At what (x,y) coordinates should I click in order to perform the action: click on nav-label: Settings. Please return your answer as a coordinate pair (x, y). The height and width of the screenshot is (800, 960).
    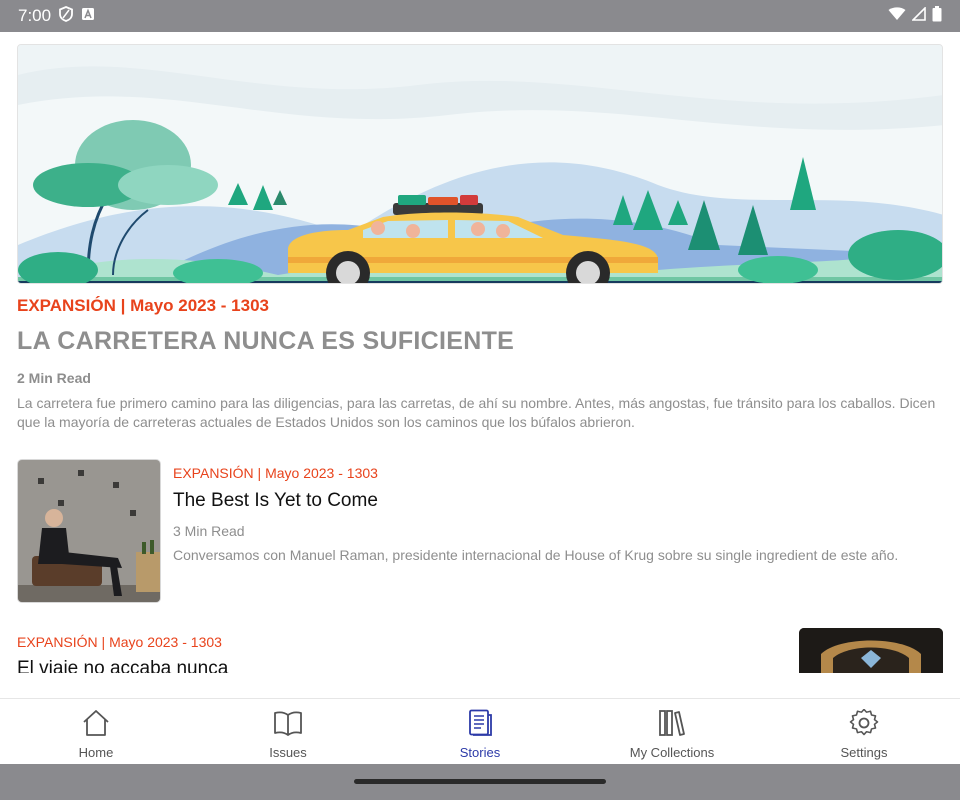
    Looking at the image, I should click on (864, 752).